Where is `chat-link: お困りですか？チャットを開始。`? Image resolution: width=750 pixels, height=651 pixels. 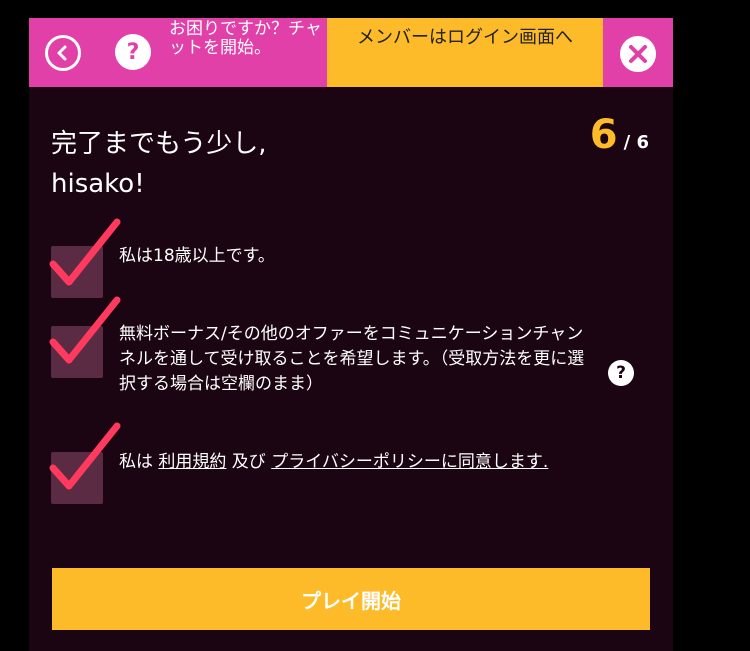
chat-link: お困りですか？チャットを開始。 is located at coordinates (249, 39).